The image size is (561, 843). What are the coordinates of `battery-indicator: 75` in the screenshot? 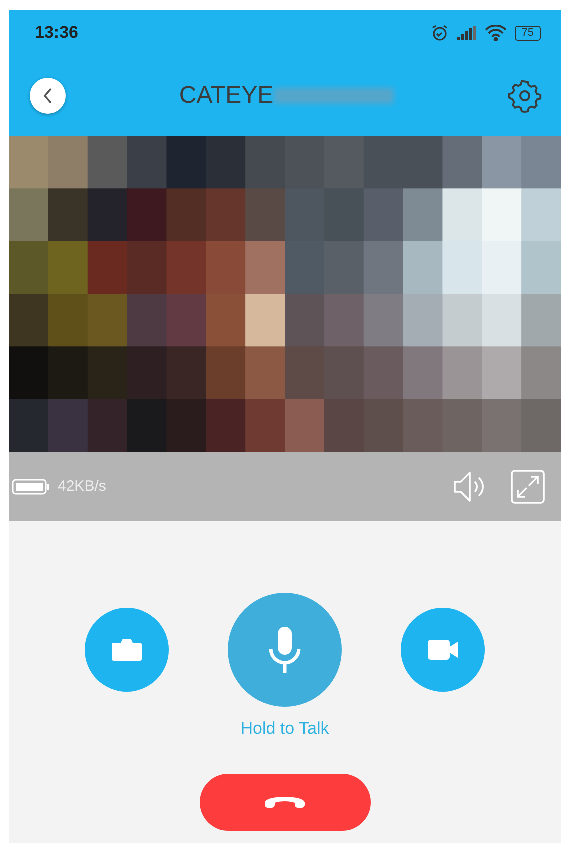 It's located at (527, 33).